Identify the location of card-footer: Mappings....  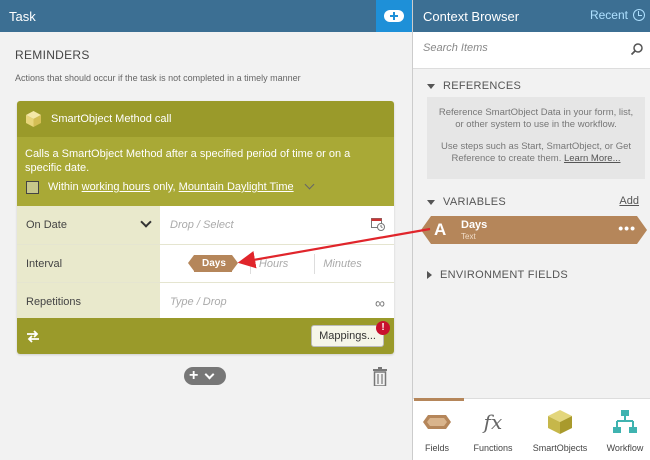
(205, 336).